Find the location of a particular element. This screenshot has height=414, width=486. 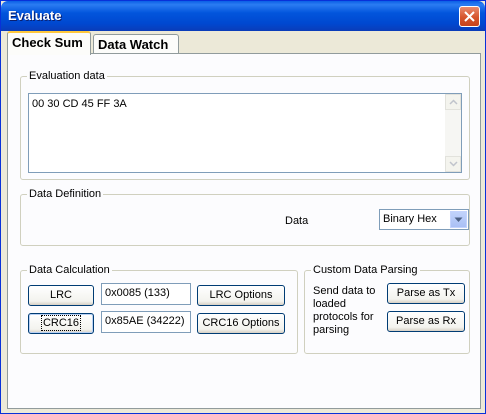

lrc-button: LRC is located at coordinates (61, 295).